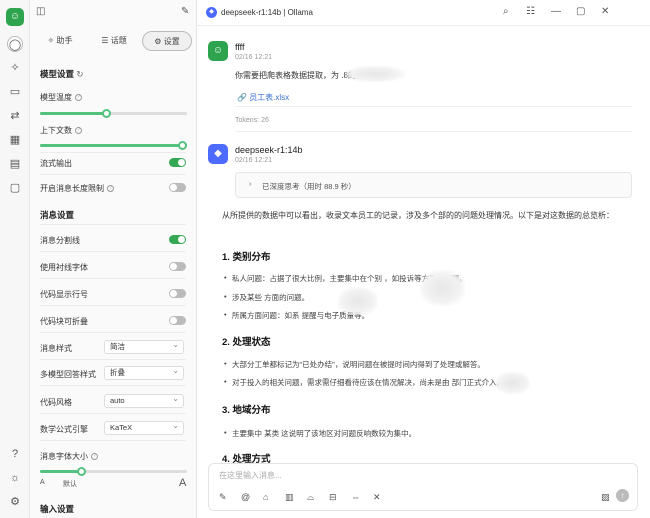 The width and height of the screenshot is (650, 518). I want to click on deepseek-icon: ◆, so click(211, 12).